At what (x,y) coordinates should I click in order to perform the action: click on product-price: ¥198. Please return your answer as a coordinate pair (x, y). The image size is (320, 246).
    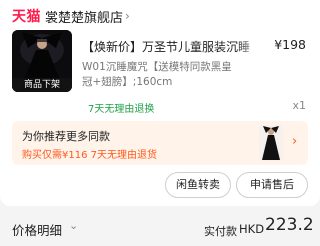
    Looking at the image, I should click on (290, 44).